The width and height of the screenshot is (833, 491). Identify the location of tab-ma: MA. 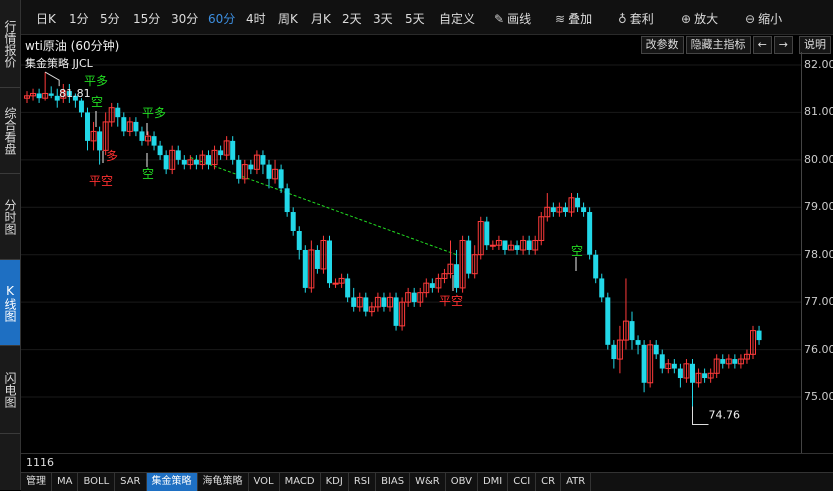
(65, 482).